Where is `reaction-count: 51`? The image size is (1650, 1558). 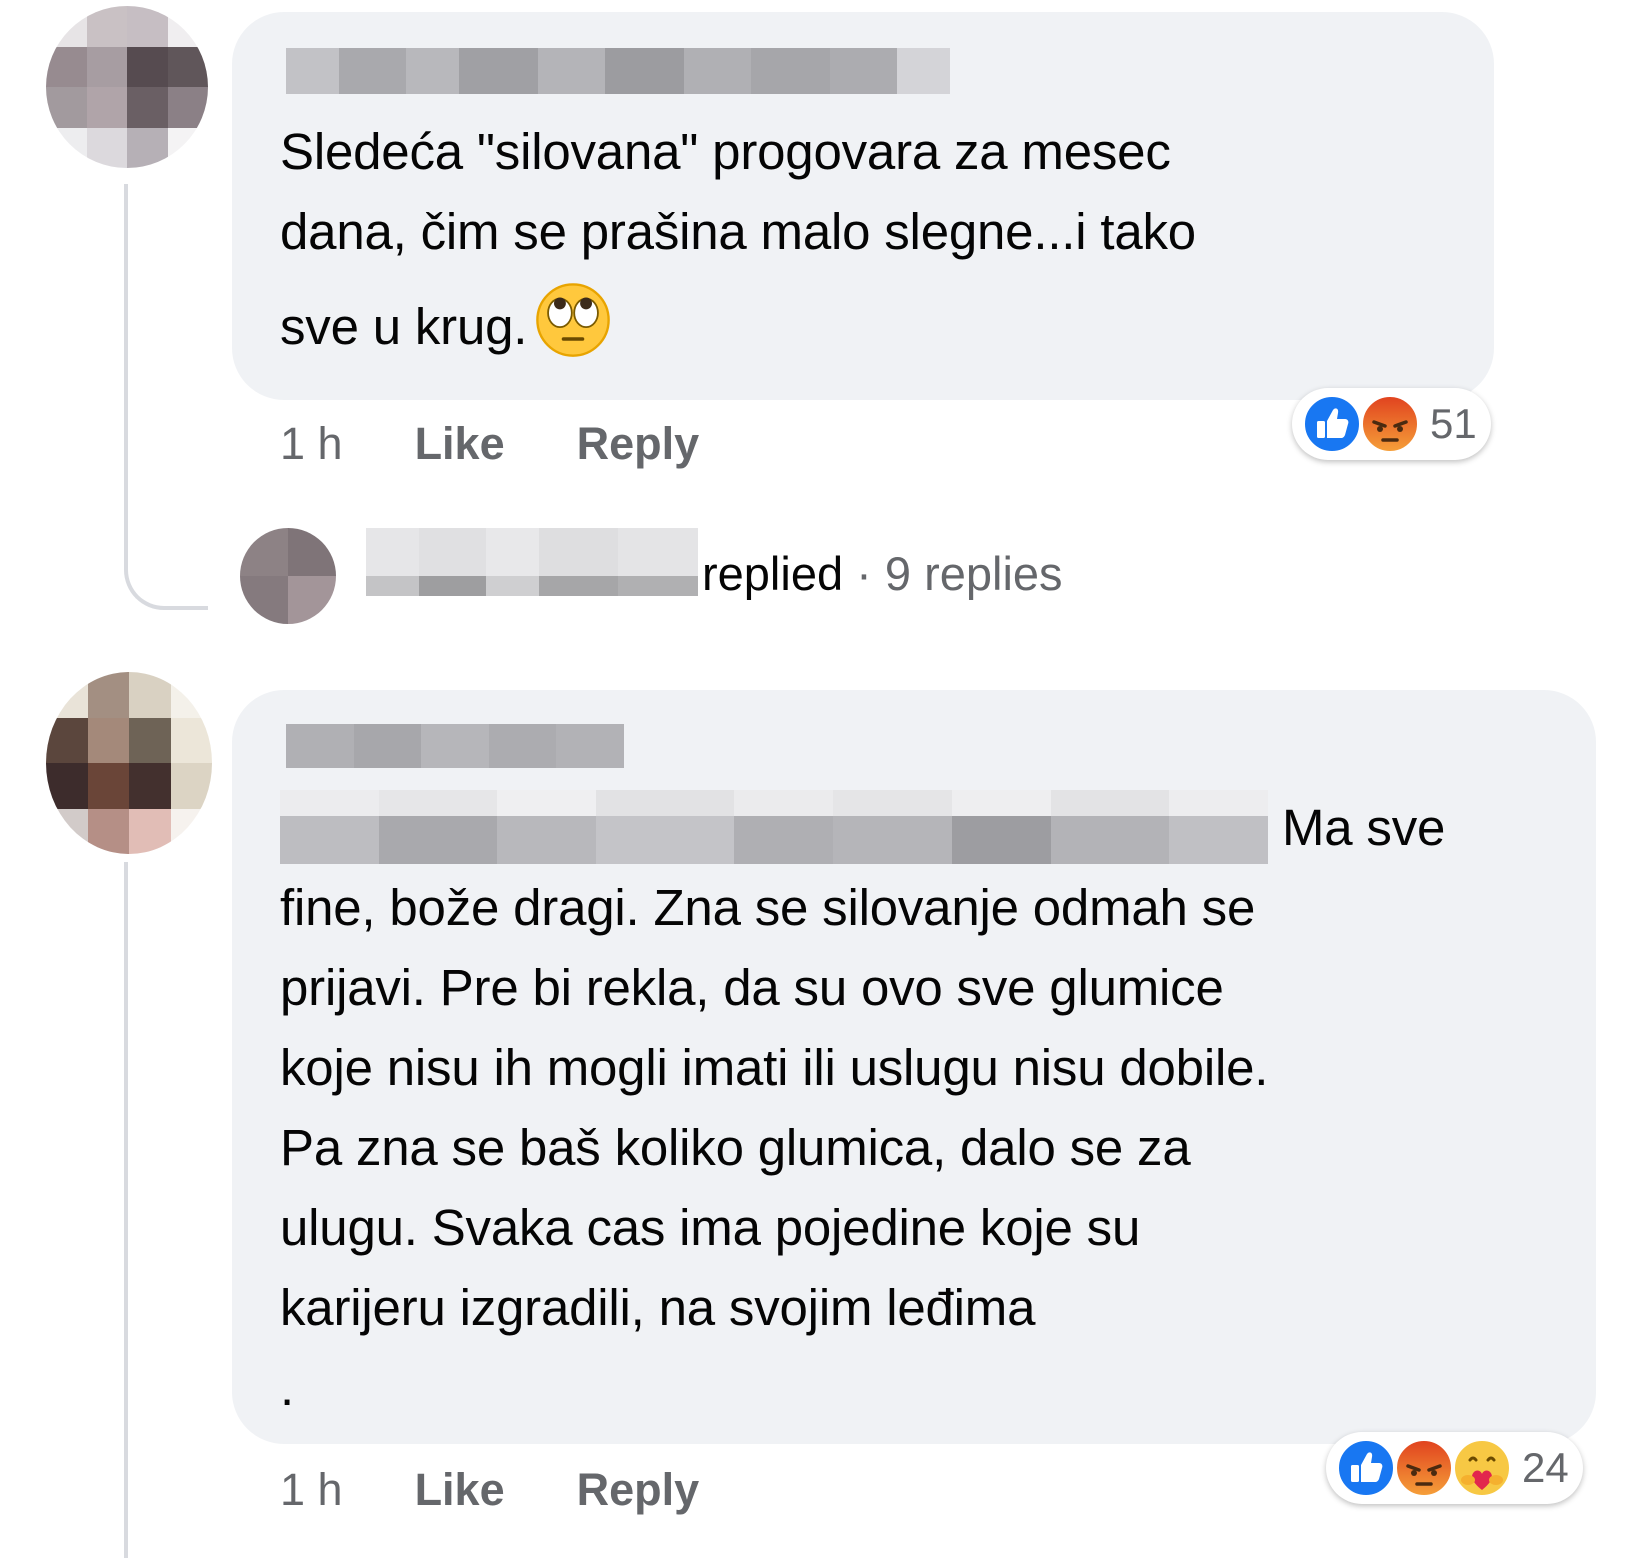 reaction-count: 51 is located at coordinates (1453, 423).